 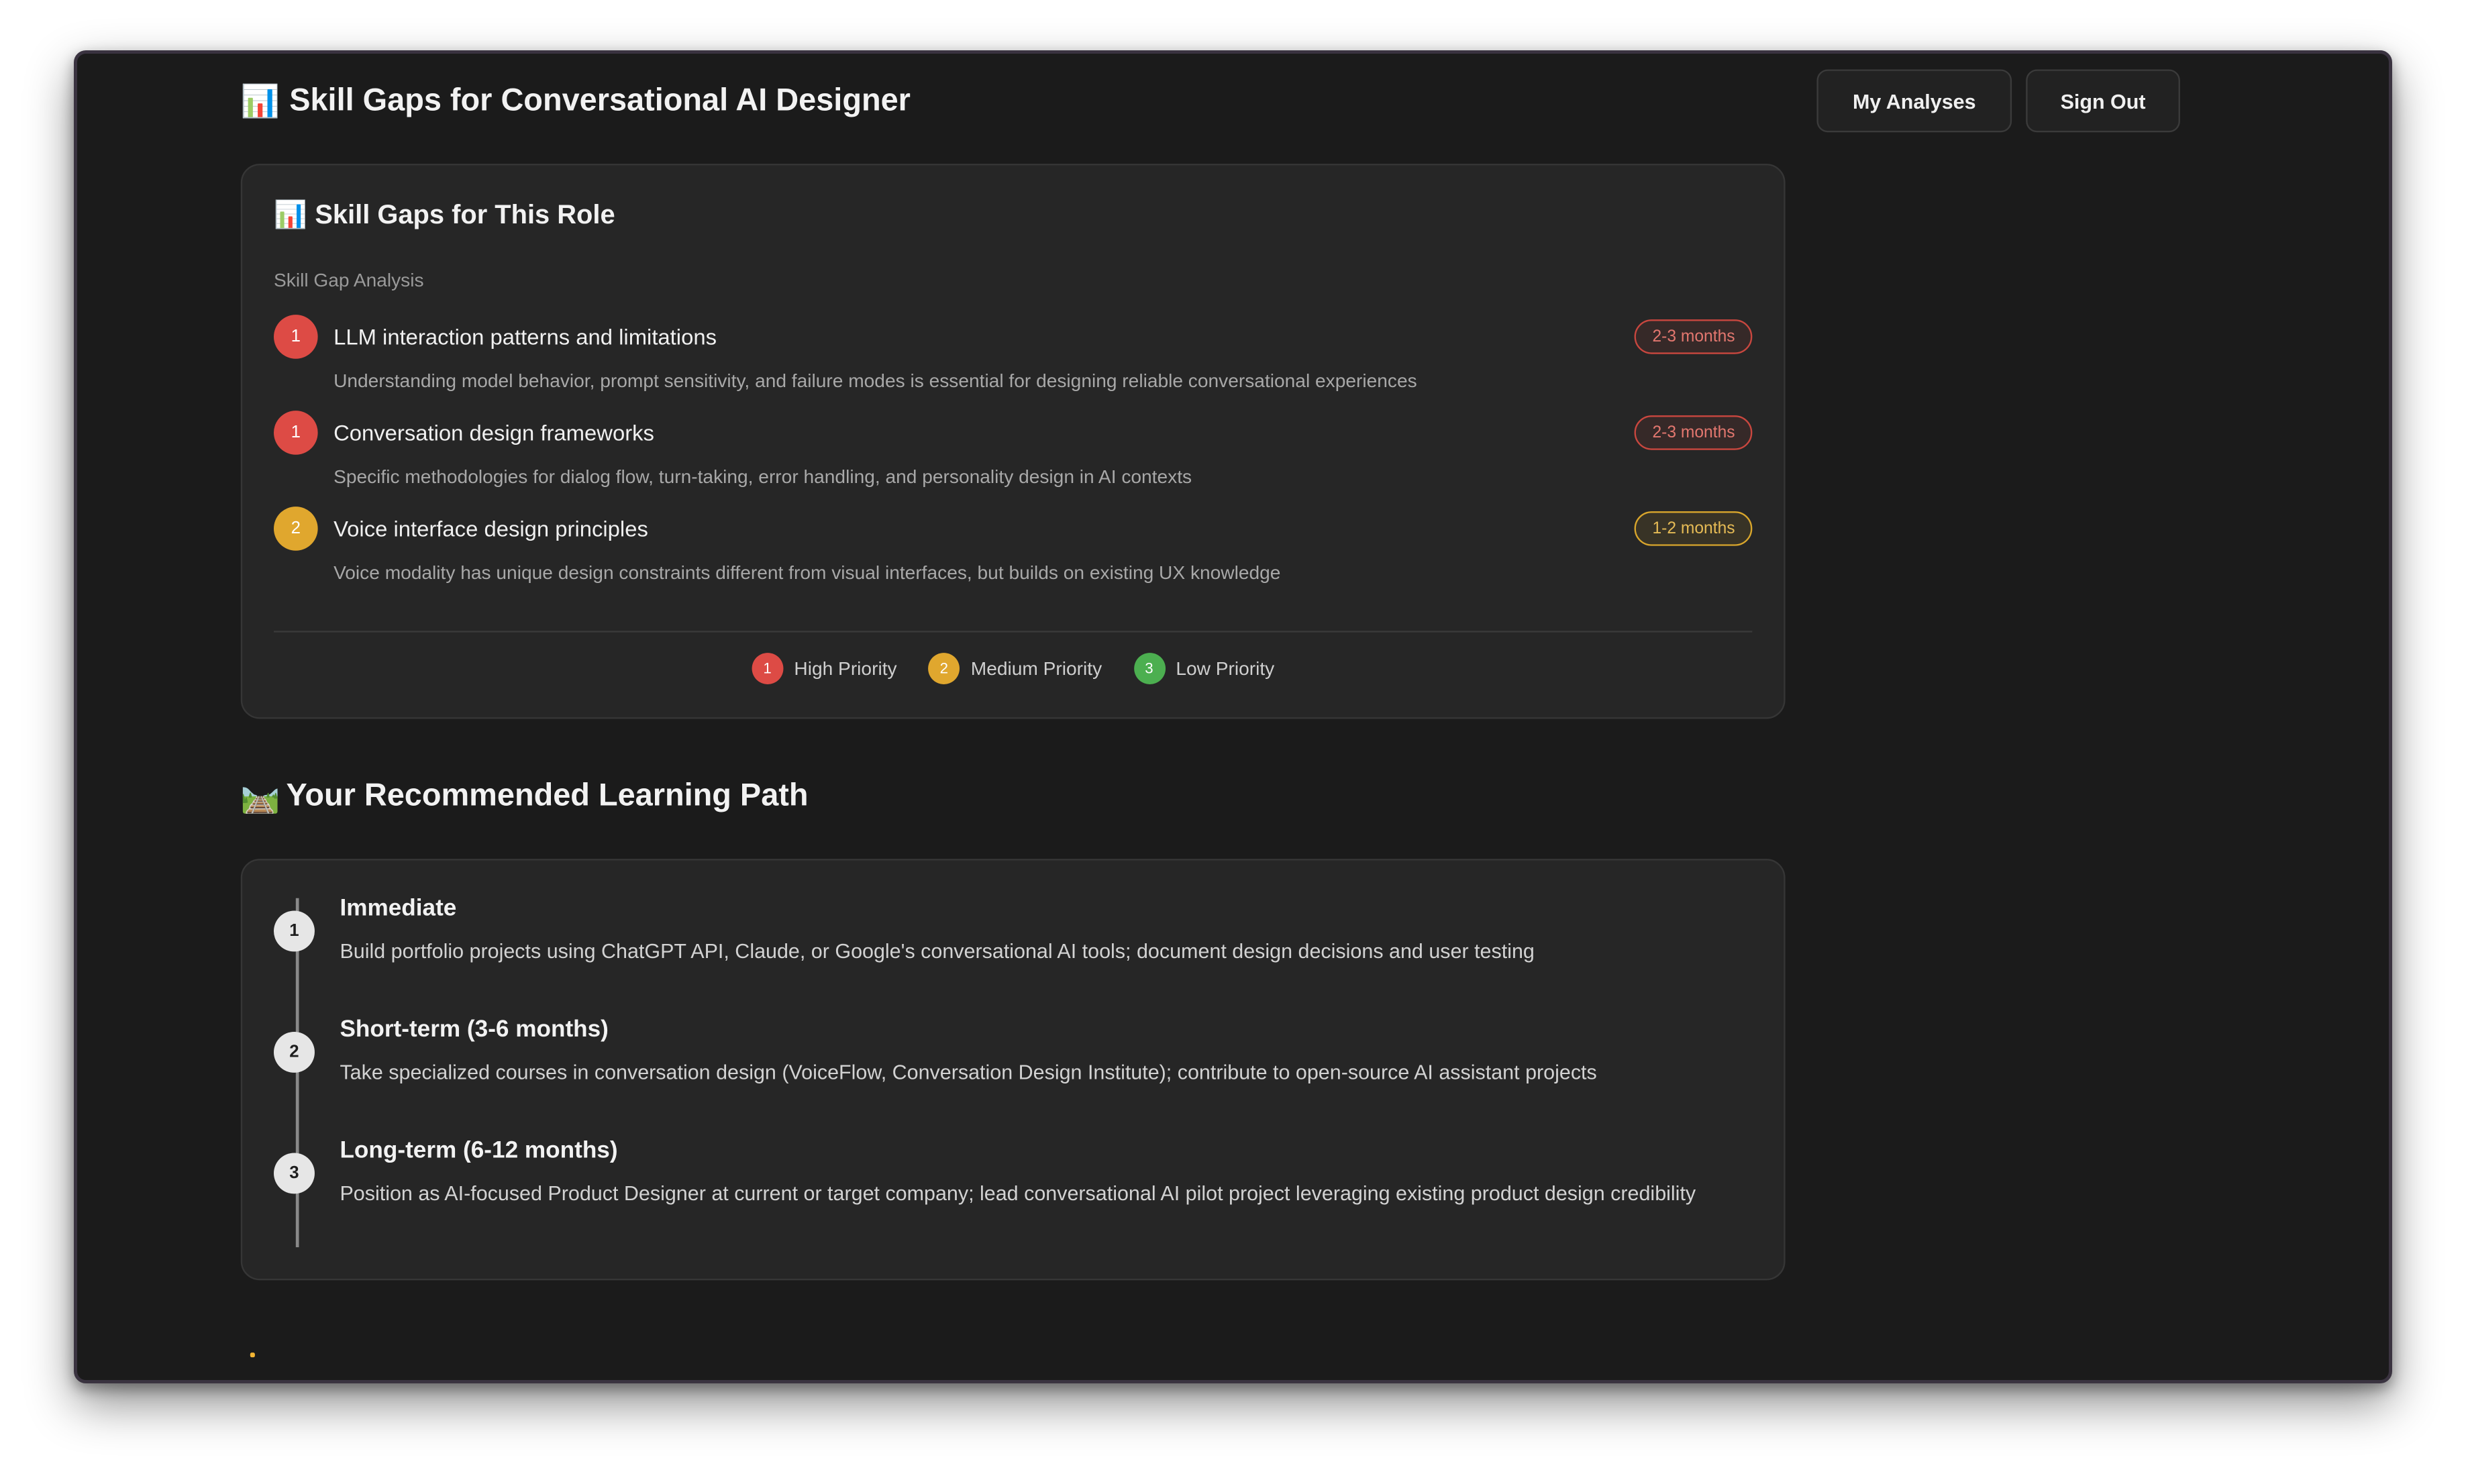 I want to click on legend-label: High Priority, so click(x=845, y=668).